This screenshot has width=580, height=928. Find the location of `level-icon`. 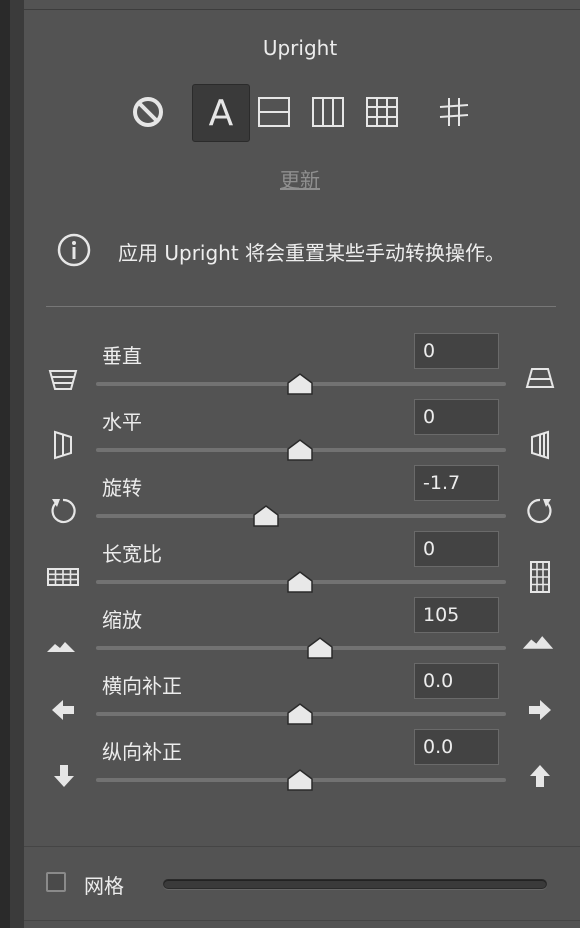

level-icon is located at coordinates (274, 112).